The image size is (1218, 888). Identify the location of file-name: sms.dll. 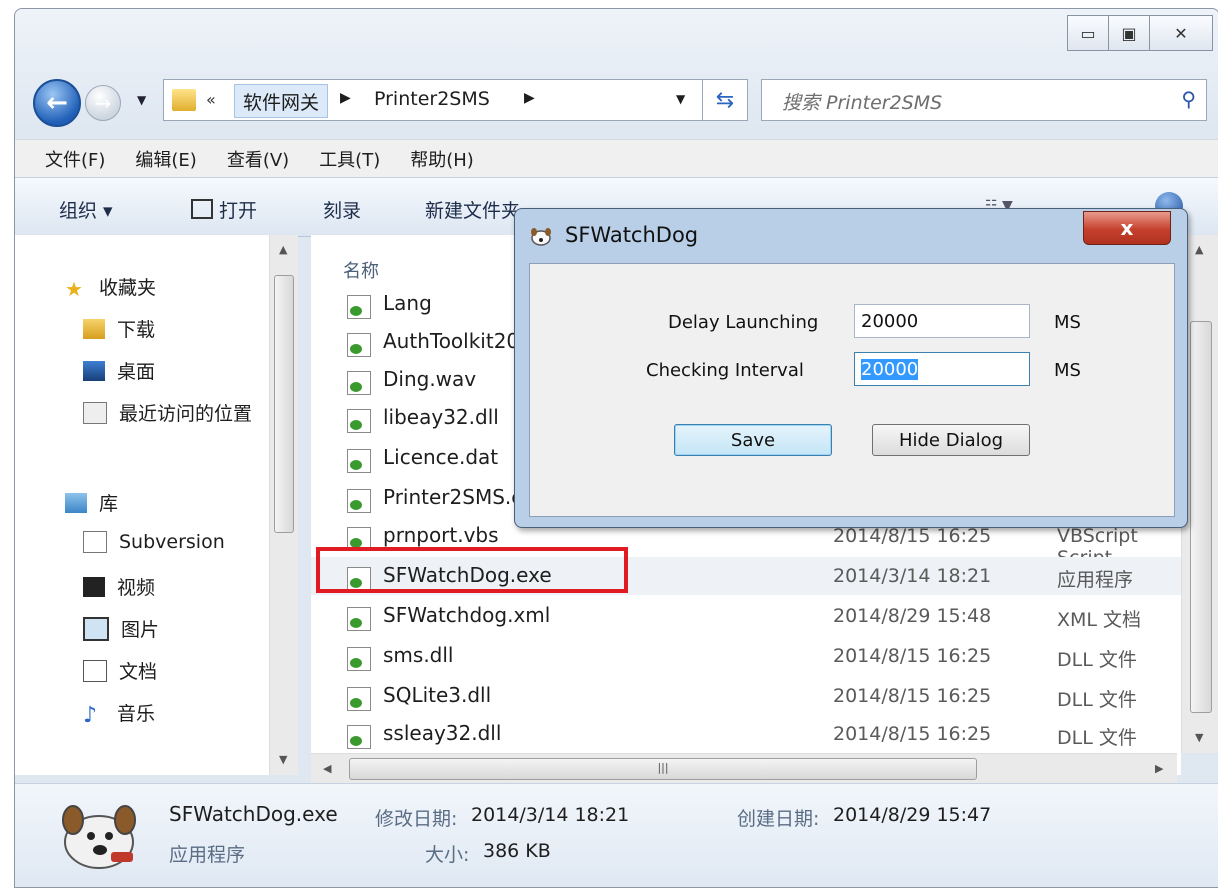
(418, 655).